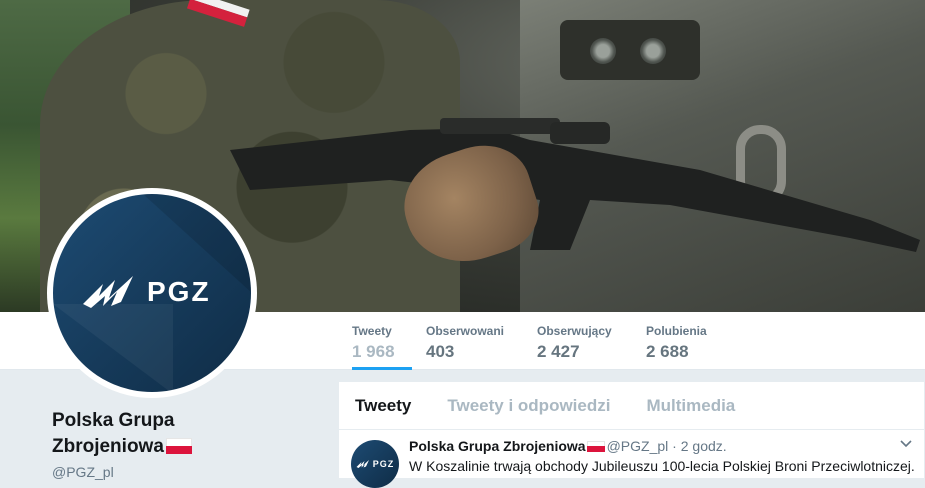 The height and width of the screenshot is (488, 925). What do you see at coordinates (382, 341) in the screenshot?
I see `stat-tweets: Tweety 1 968` at bounding box center [382, 341].